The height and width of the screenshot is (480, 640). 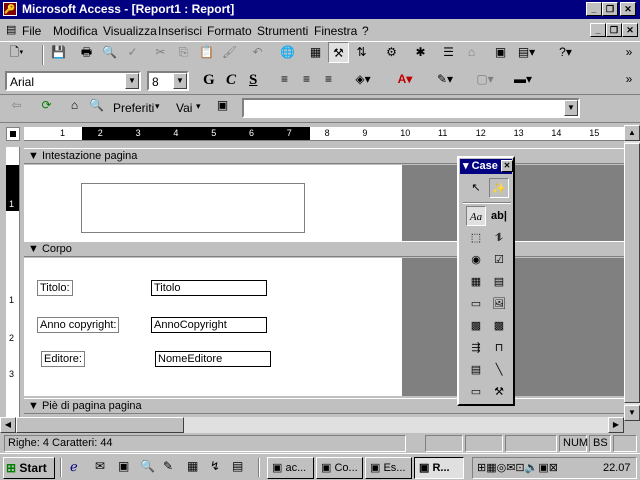 I want to click on refresh-icon: ⟳, so click(x=46, y=105).